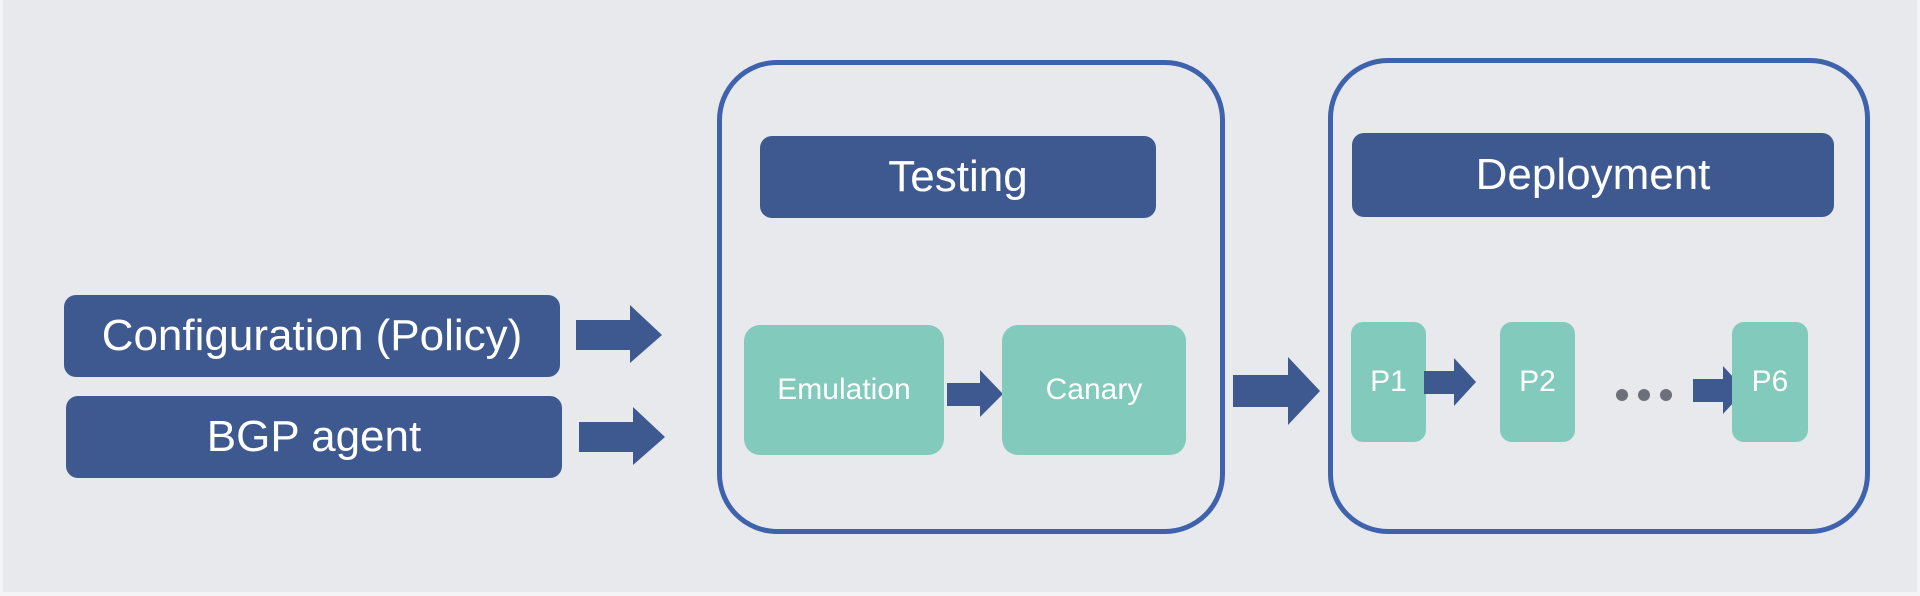 This screenshot has width=1920, height=596. I want to click on step-canary: Canary, so click(1094, 390).